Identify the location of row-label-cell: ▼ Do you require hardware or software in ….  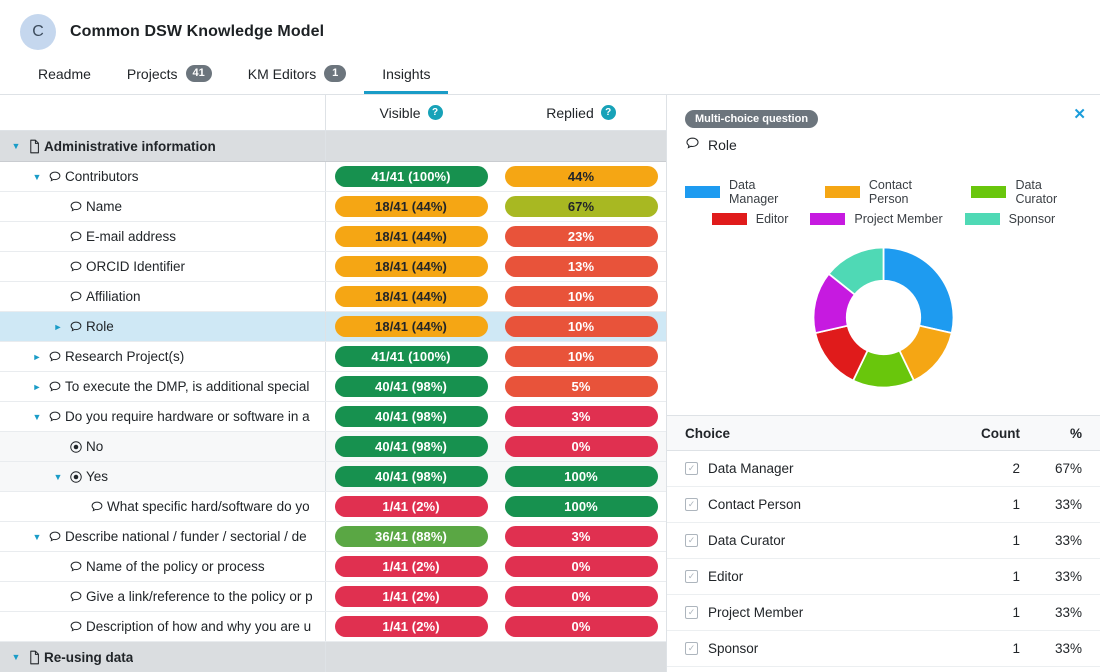
(163, 416).